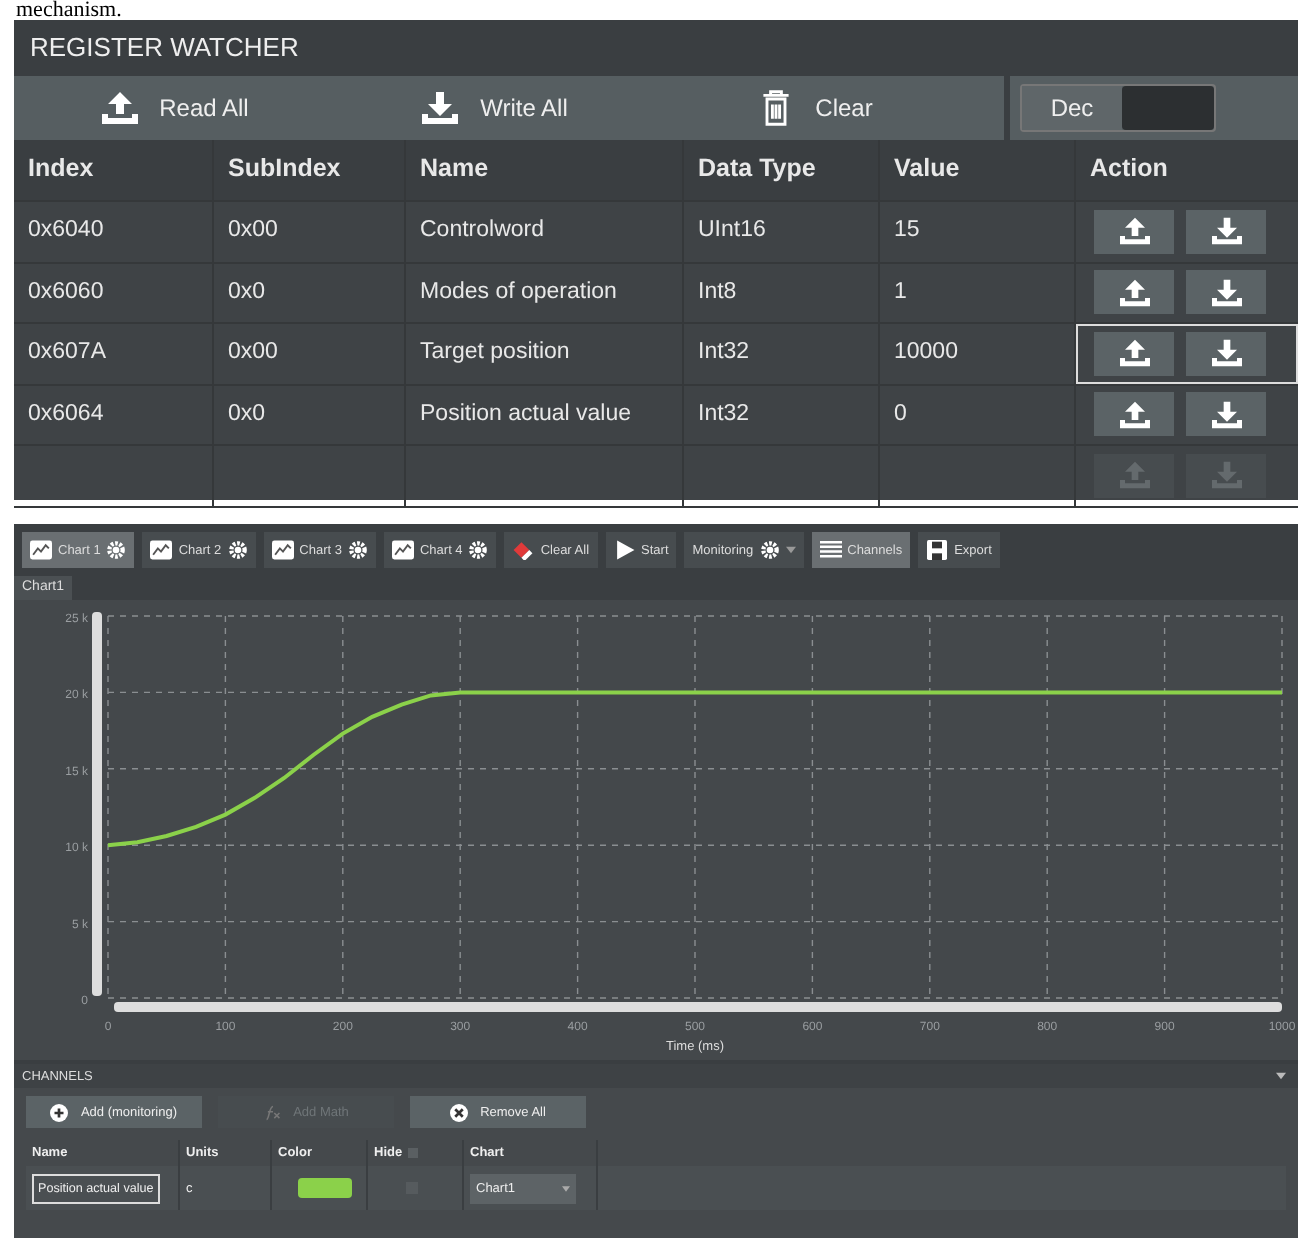  Describe the element at coordinates (978, 231) in the screenshot. I see `table-cell: 15` at that location.